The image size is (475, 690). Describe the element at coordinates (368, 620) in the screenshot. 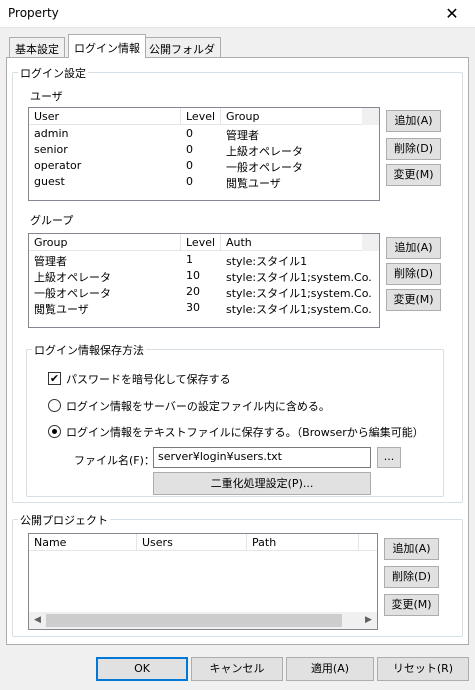

I see `scroll-right-icon: ▶` at that location.